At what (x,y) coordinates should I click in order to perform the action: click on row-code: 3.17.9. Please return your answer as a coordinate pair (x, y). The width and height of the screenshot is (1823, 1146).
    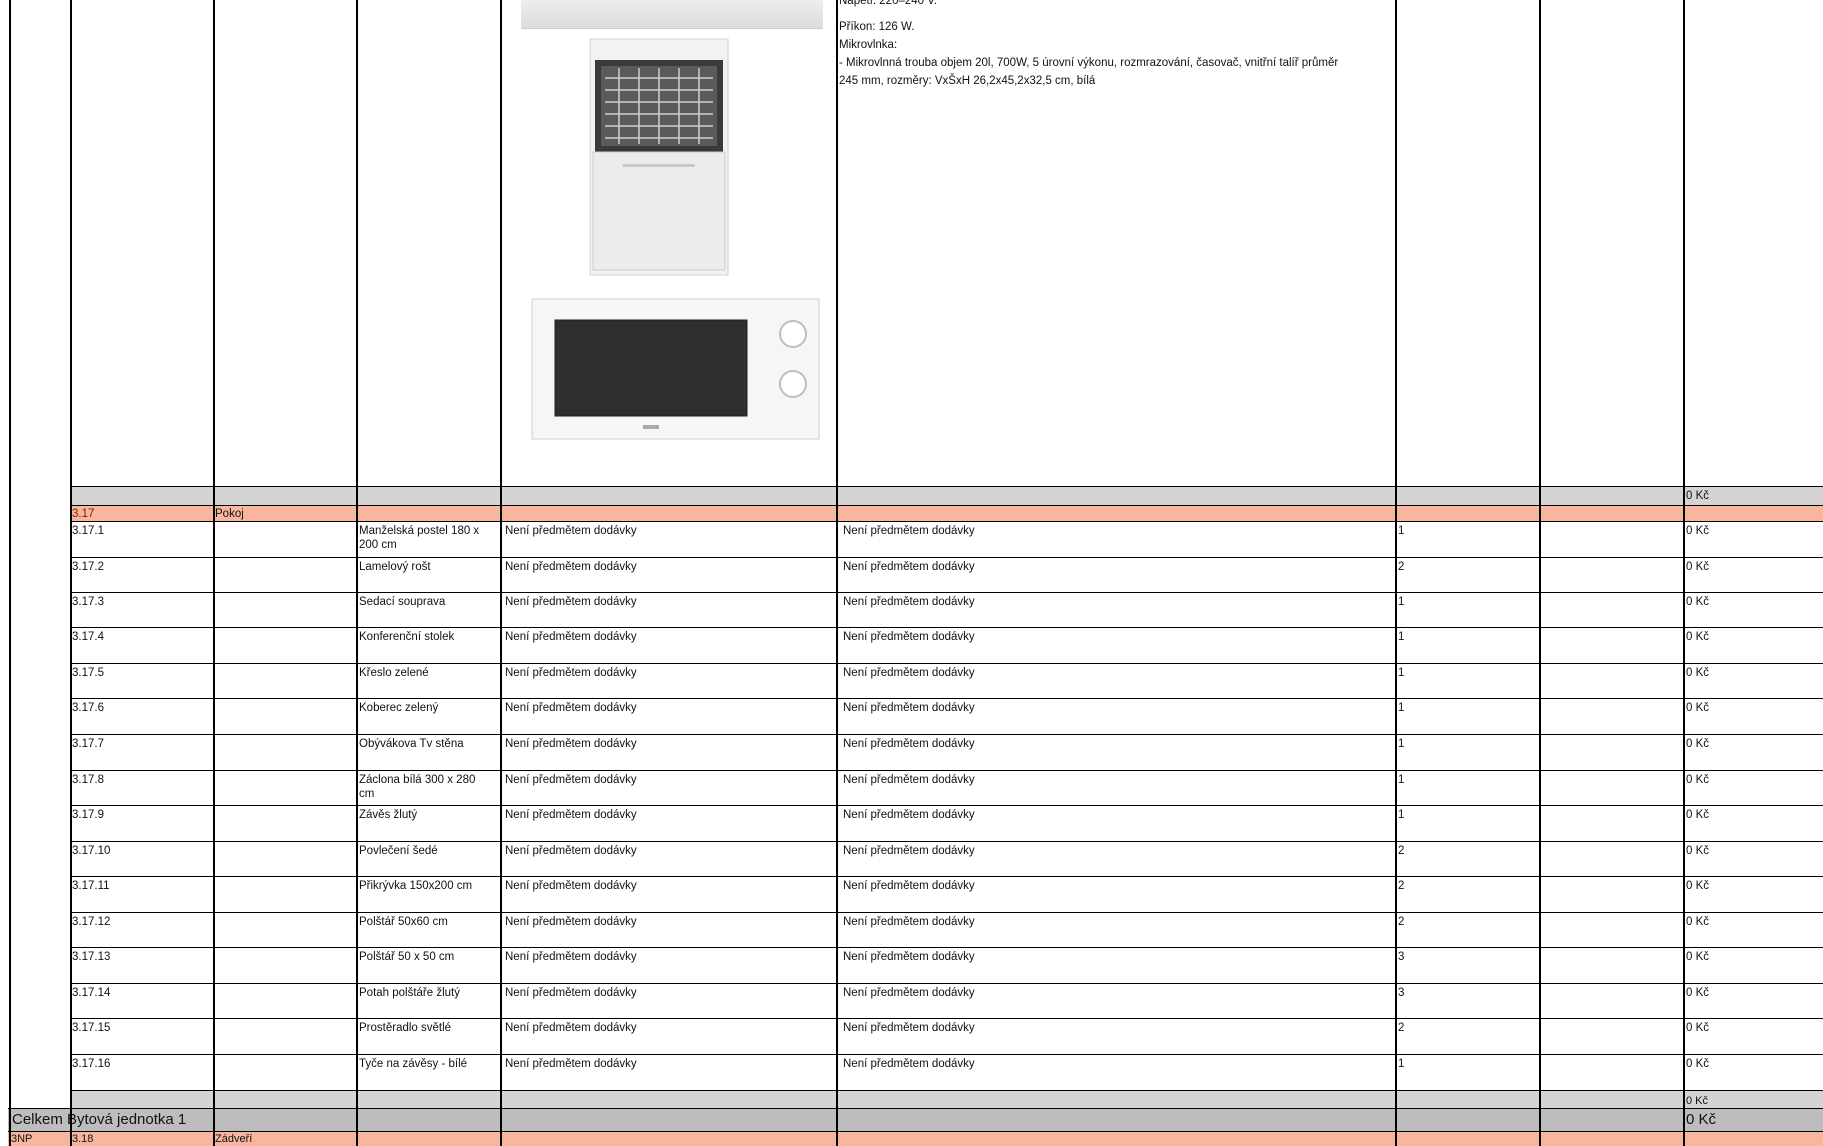
    Looking at the image, I should click on (88, 815).